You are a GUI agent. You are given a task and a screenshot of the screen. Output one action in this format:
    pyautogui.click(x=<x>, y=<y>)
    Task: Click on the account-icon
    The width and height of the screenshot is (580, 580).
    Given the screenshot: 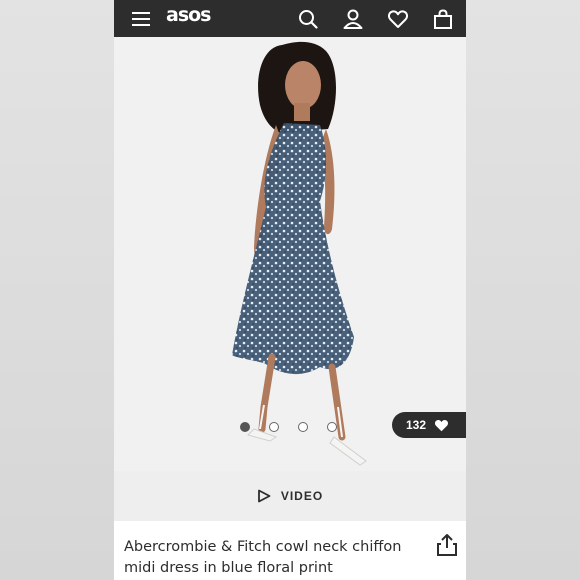 What is the action you would take?
    pyautogui.click(x=353, y=18)
    